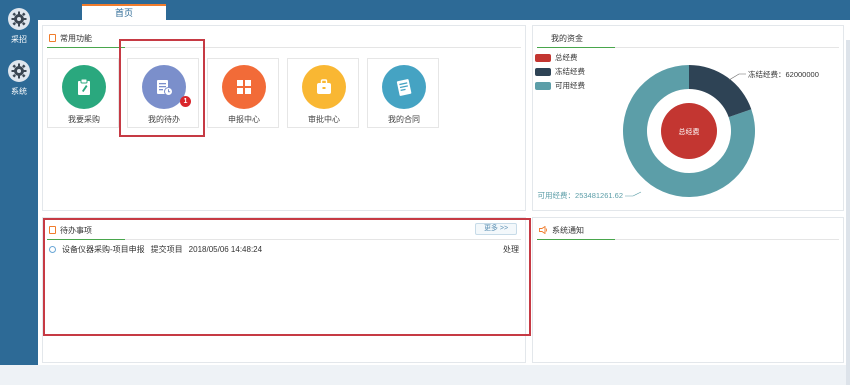 Image resolution: width=850 pixels, height=385 pixels. What do you see at coordinates (124, 12) in the screenshot?
I see `tab-home: 首页` at bounding box center [124, 12].